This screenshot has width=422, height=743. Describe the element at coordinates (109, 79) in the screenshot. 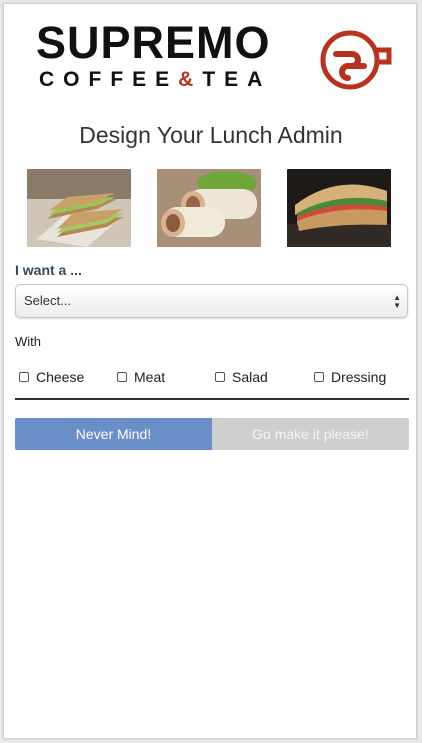

I see `brand-tagline-left: COFFEE` at that location.